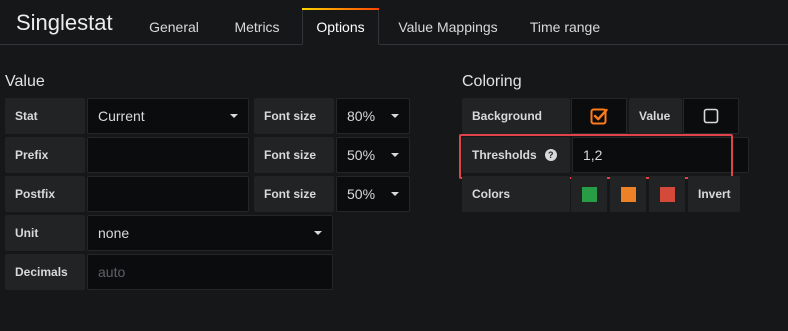  What do you see at coordinates (45, 194) in the screenshot?
I see `postfix-label: Postfix` at bounding box center [45, 194].